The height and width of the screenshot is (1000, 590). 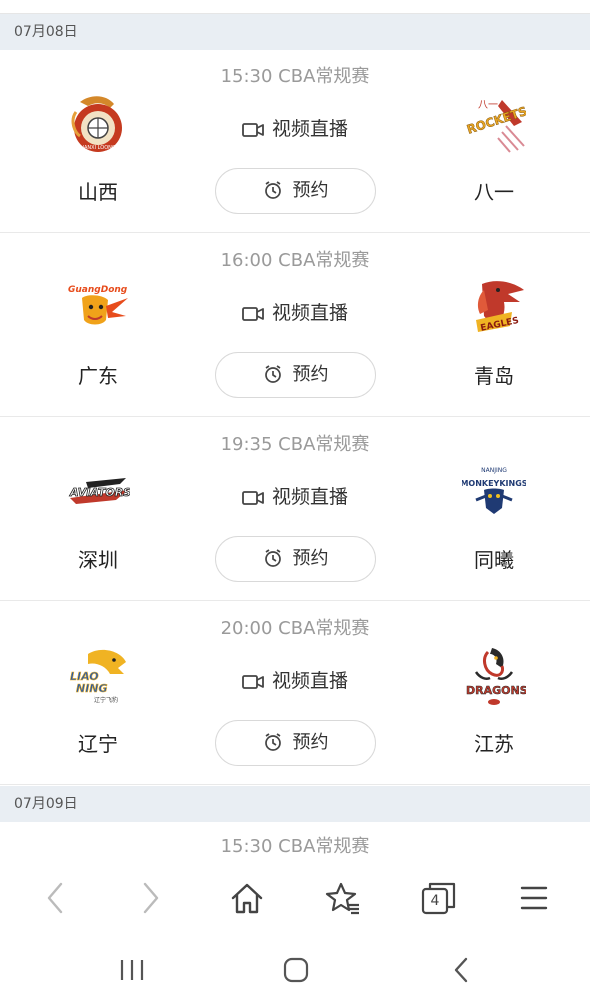 I want to click on away-team-name: 同曦, so click(x=494, y=560).